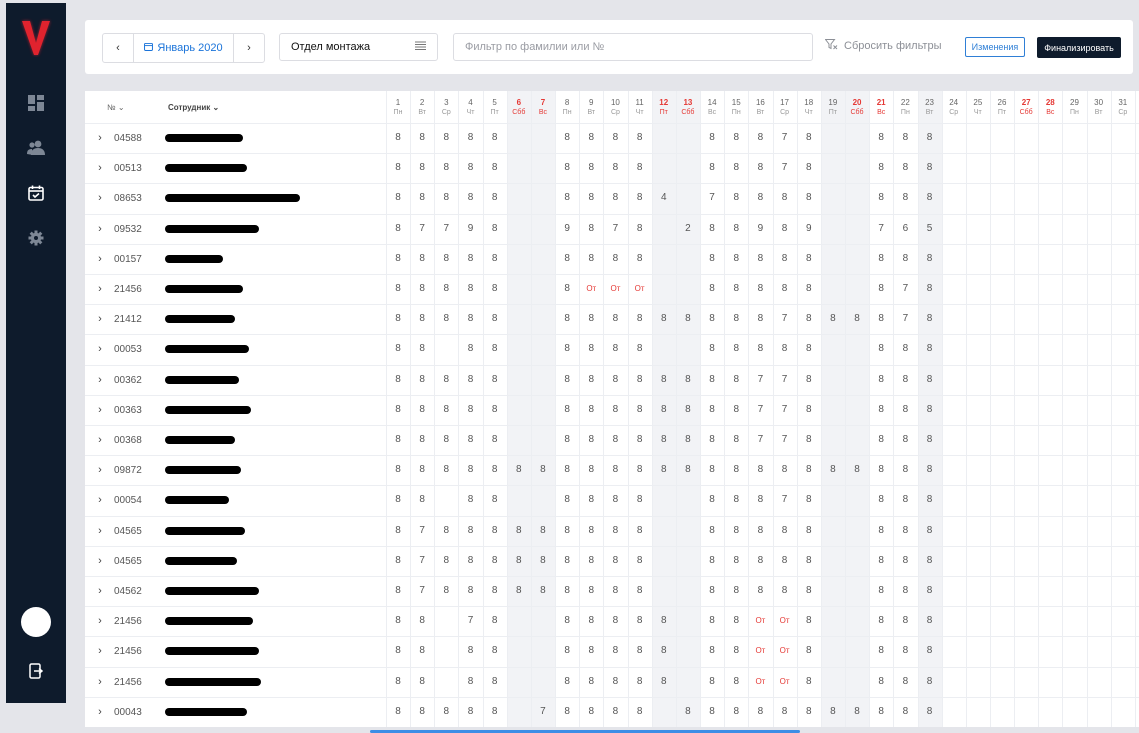 This screenshot has width=1139, height=733. I want to click on timesheet-cell: От, so click(785, 650).